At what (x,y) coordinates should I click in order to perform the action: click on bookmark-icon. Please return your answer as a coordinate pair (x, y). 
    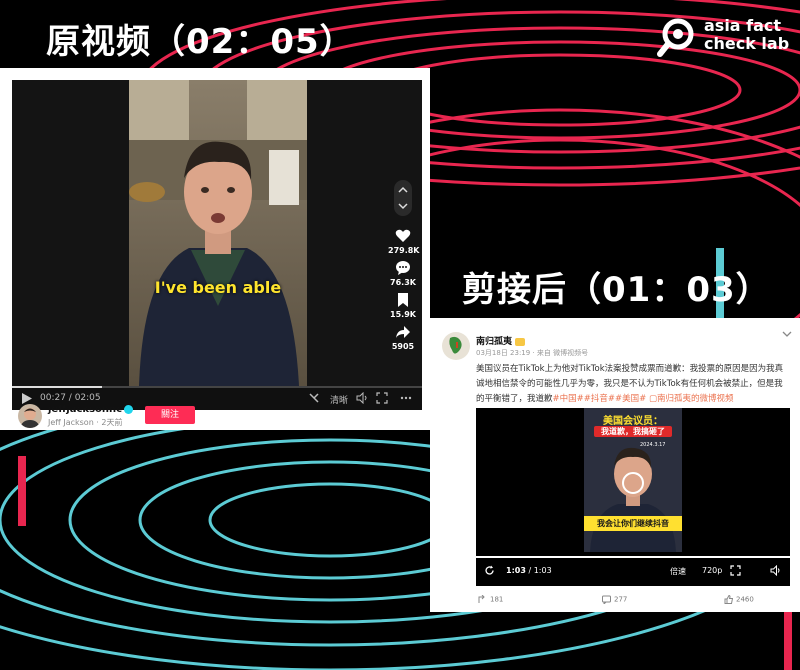
    Looking at the image, I should click on (403, 300).